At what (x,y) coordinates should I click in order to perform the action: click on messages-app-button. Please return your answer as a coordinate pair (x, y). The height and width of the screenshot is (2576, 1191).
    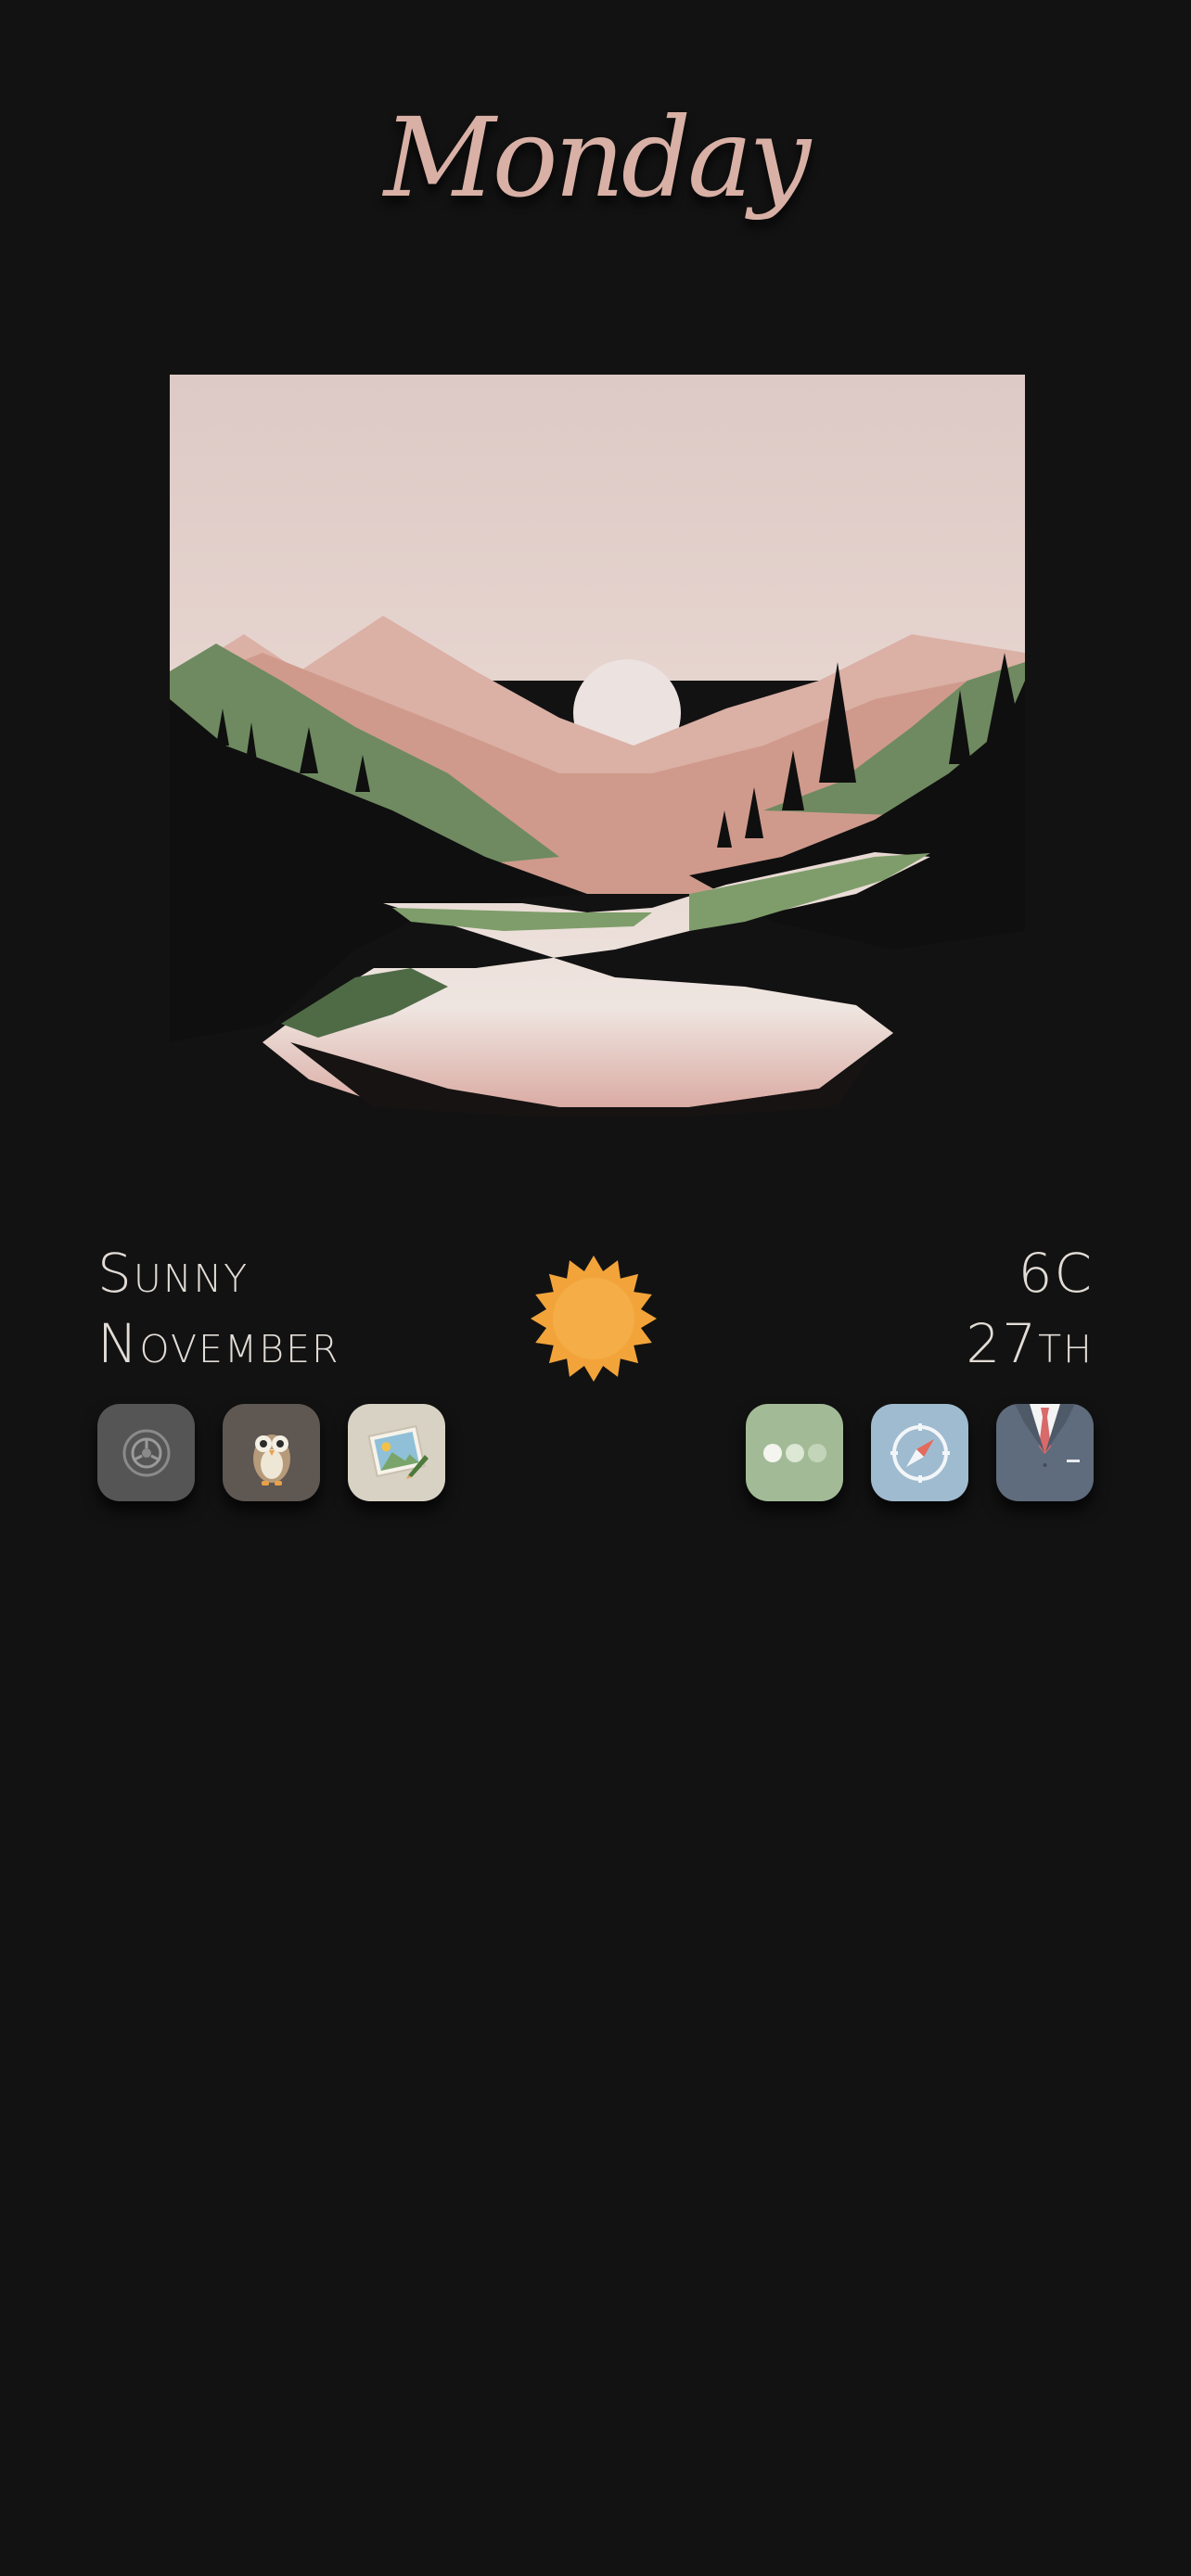
    Looking at the image, I should click on (794, 1452).